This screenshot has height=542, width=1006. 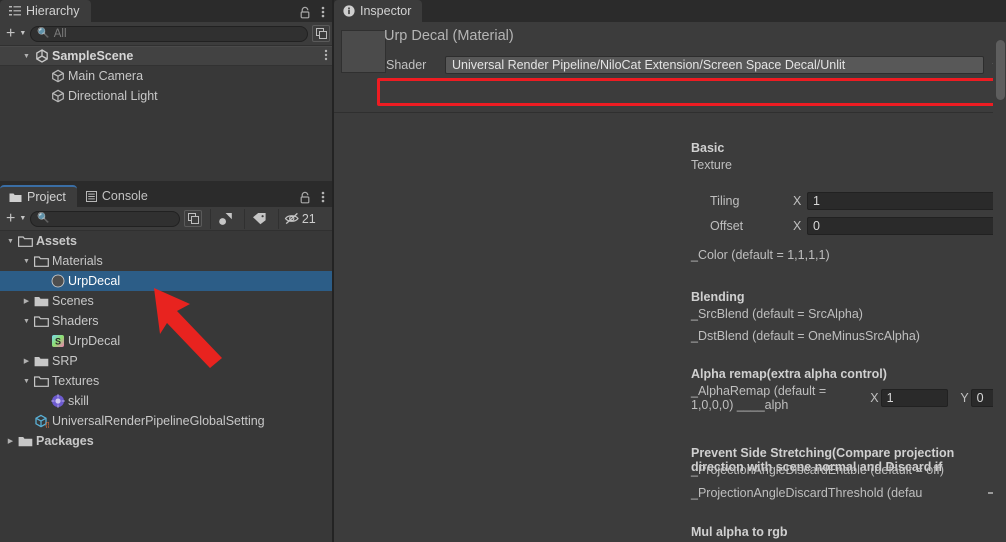 What do you see at coordinates (76, 381) in the screenshot?
I see `project-item-label: Textures` at bounding box center [76, 381].